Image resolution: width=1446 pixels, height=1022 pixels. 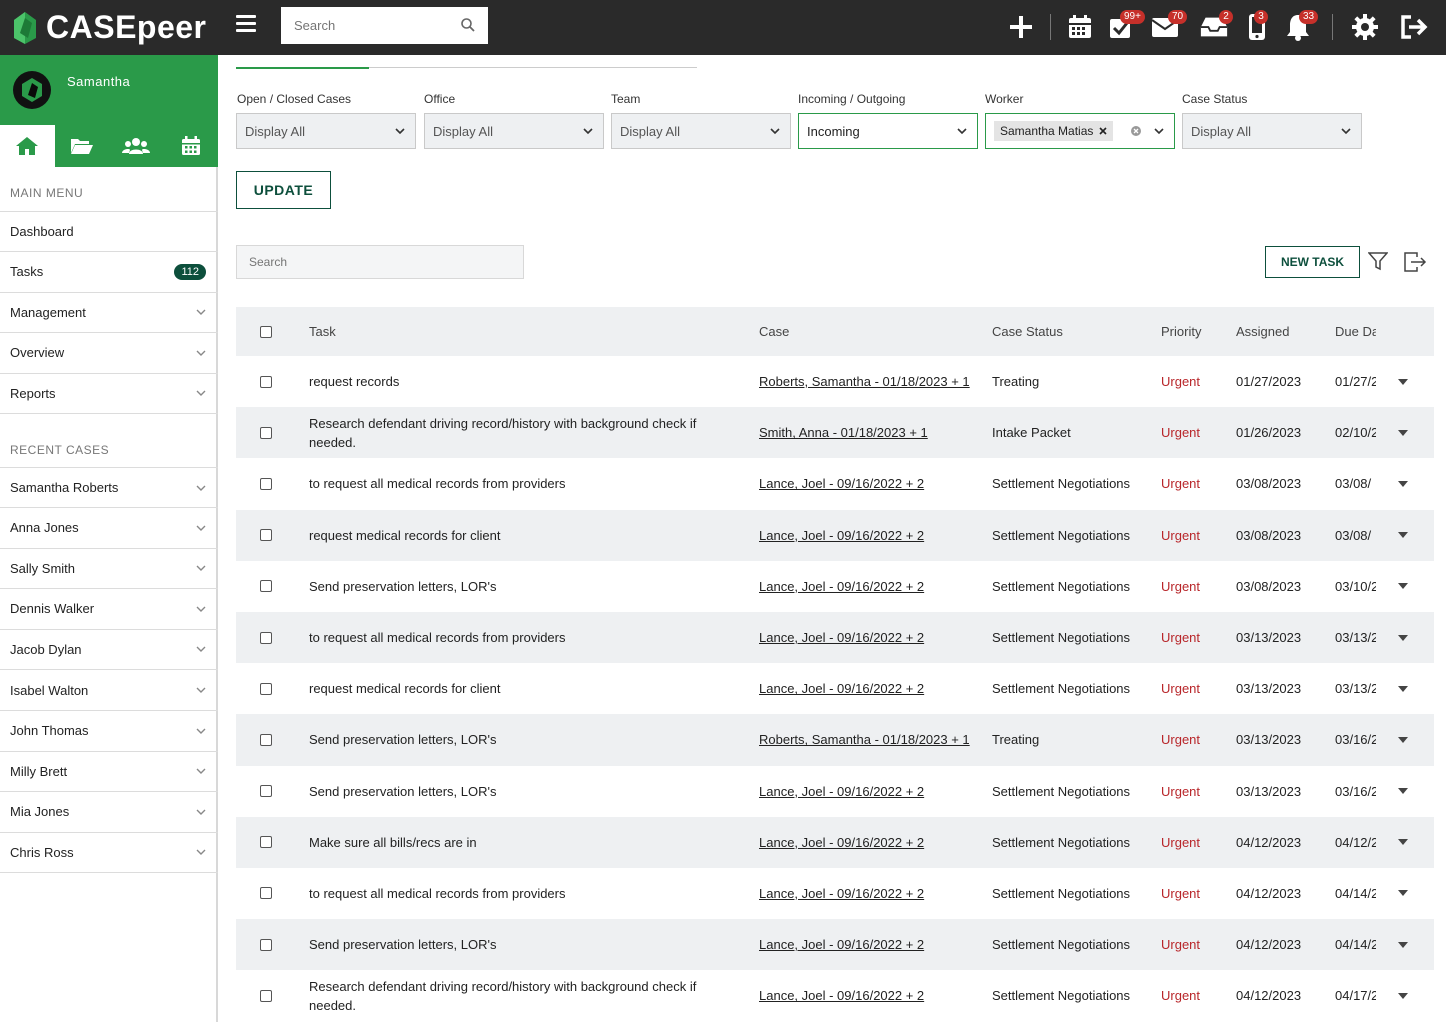 What do you see at coordinates (1415, 262) in the screenshot?
I see `export-icon` at bounding box center [1415, 262].